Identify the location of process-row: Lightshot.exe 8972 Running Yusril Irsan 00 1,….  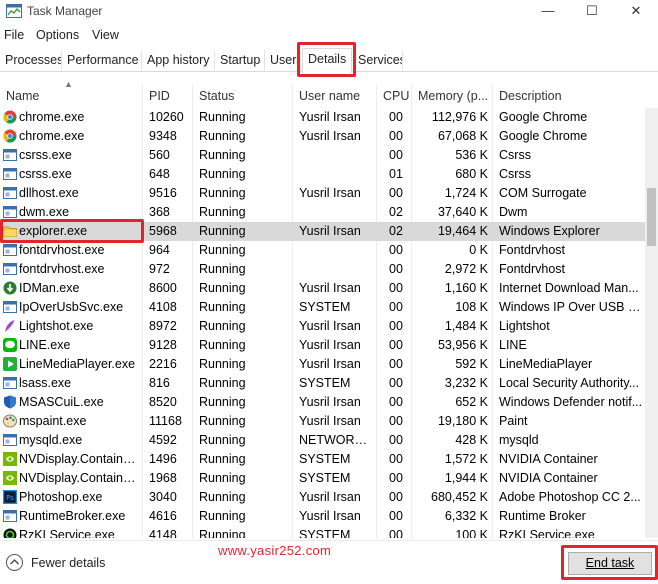
(322, 326).